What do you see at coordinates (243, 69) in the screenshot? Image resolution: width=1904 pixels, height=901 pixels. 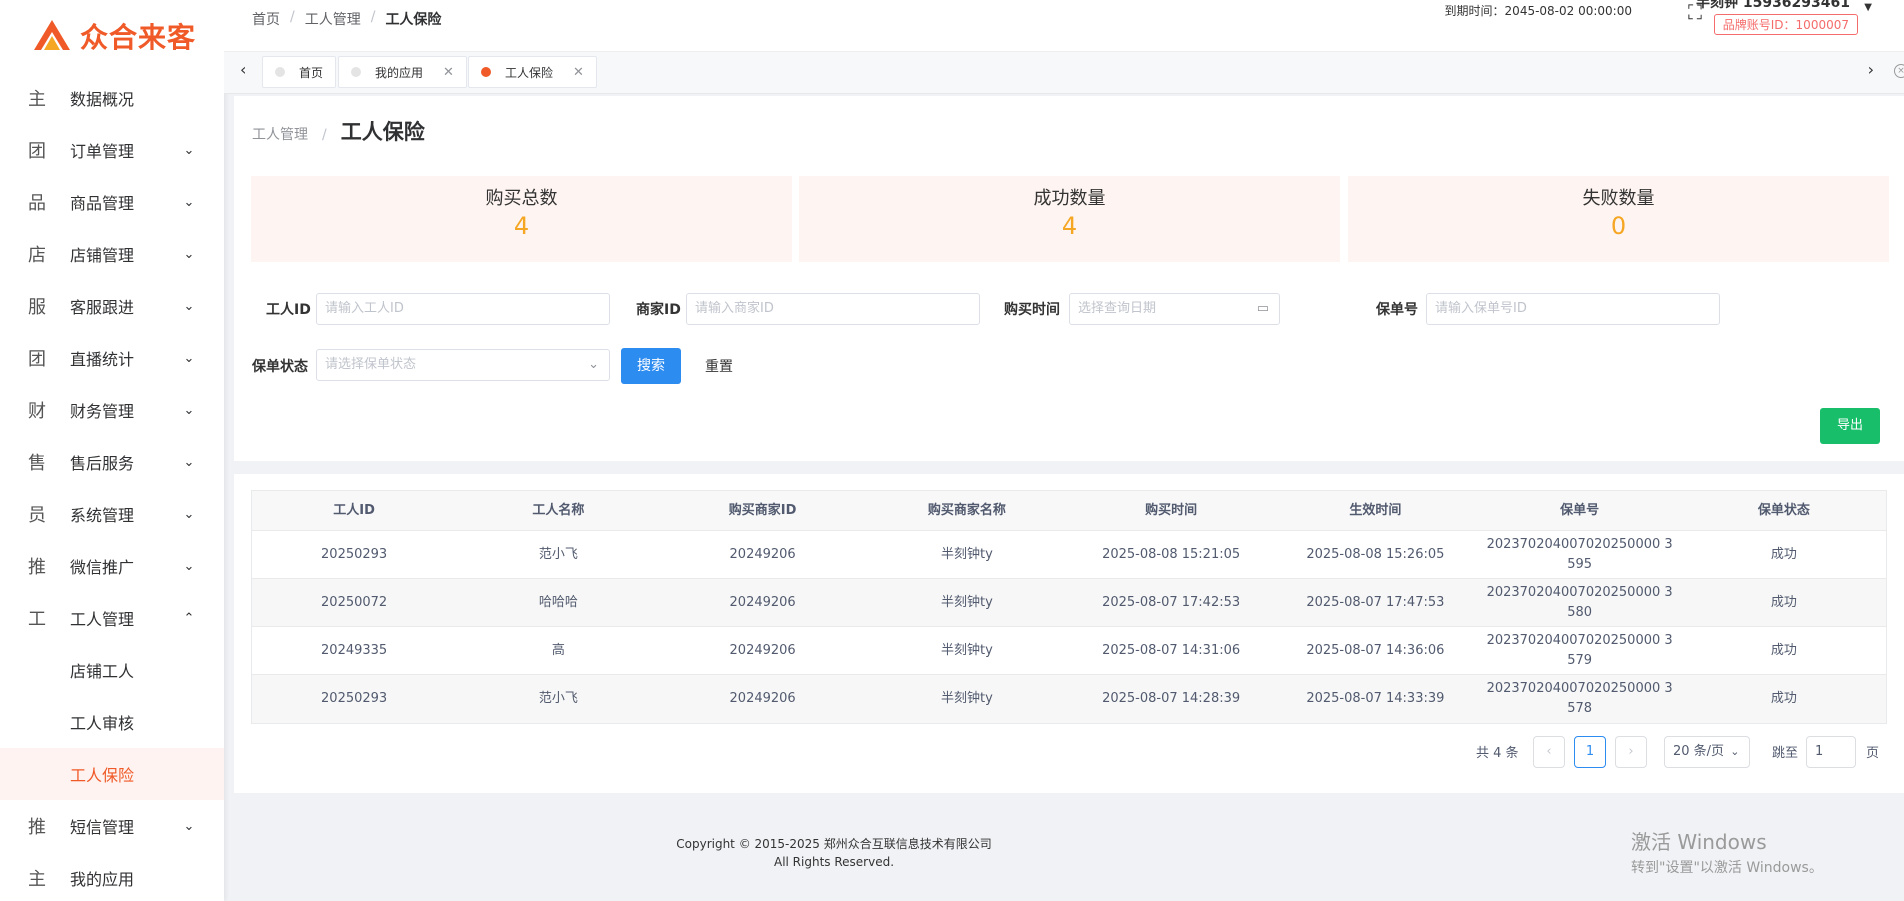 I see `tabs-scroll-left-icon: ‹` at bounding box center [243, 69].